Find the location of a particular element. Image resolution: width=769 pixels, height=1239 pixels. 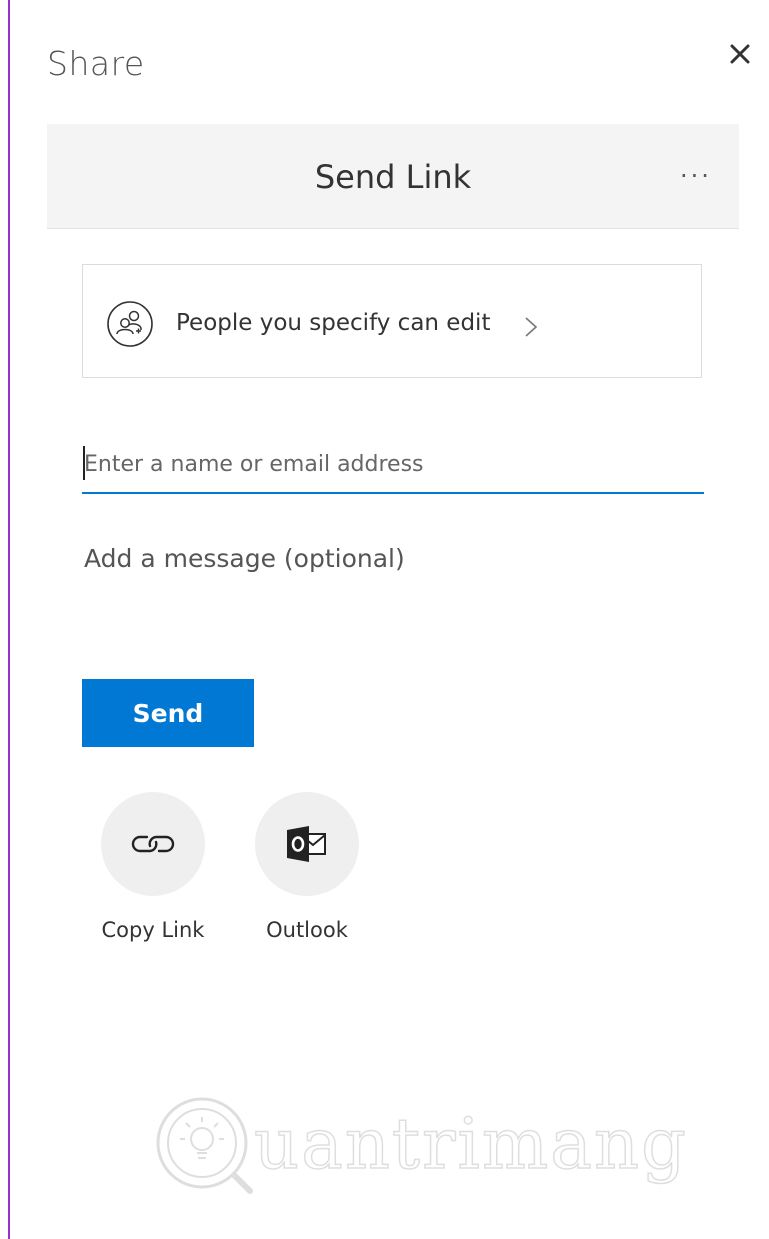

recipient-input is located at coordinates (393, 465).